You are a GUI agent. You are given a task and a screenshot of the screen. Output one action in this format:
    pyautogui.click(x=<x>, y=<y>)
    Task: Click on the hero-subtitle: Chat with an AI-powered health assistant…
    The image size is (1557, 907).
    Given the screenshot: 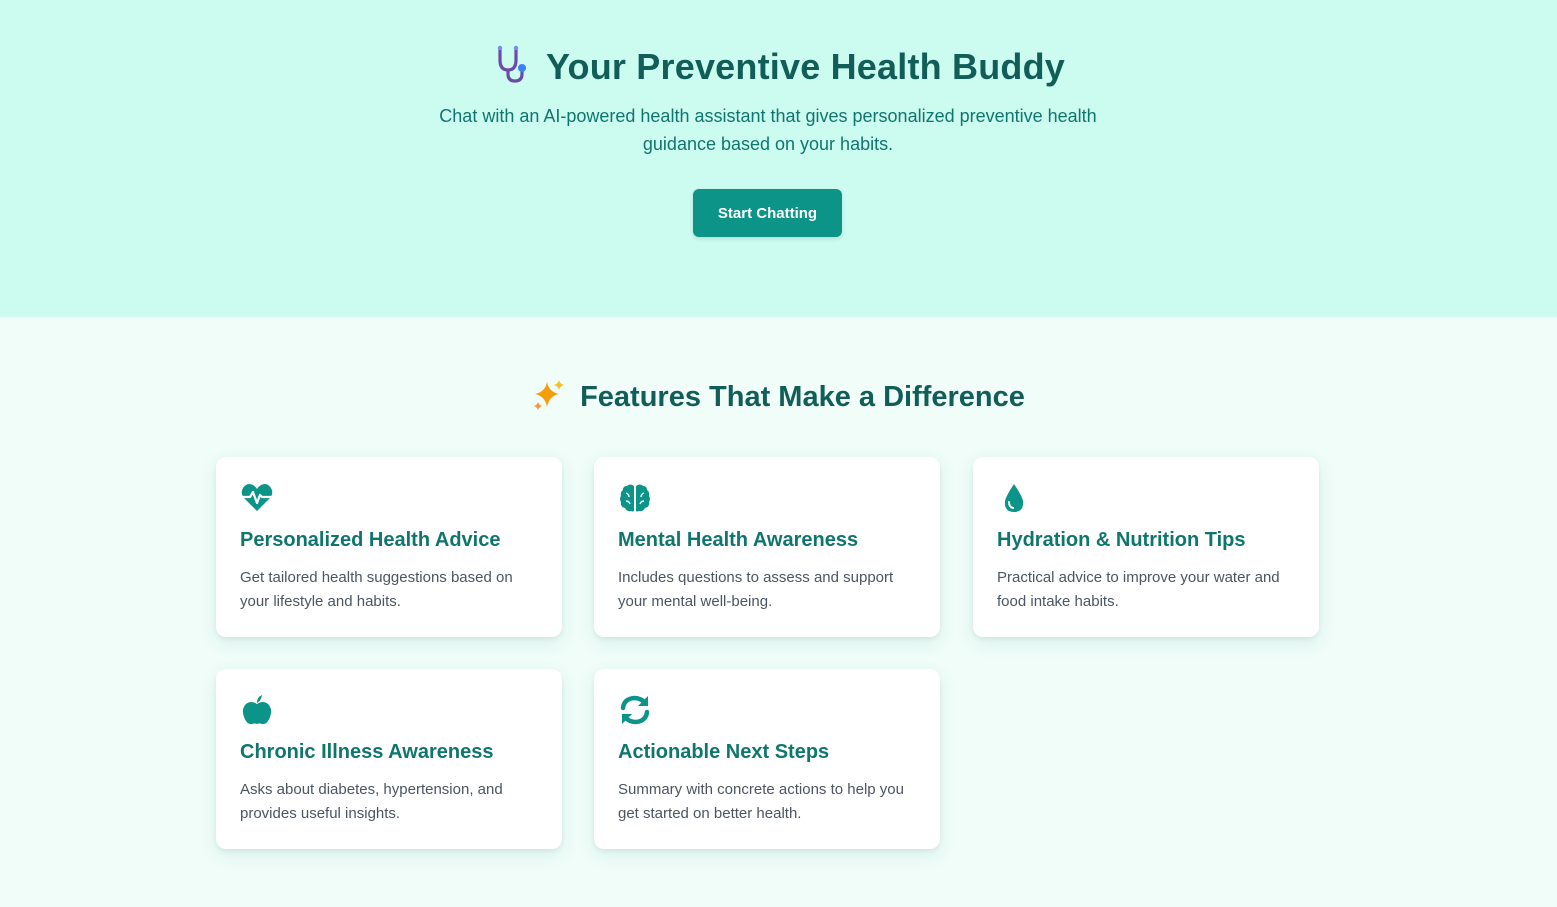 What is the action you would take?
    pyautogui.click(x=768, y=130)
    